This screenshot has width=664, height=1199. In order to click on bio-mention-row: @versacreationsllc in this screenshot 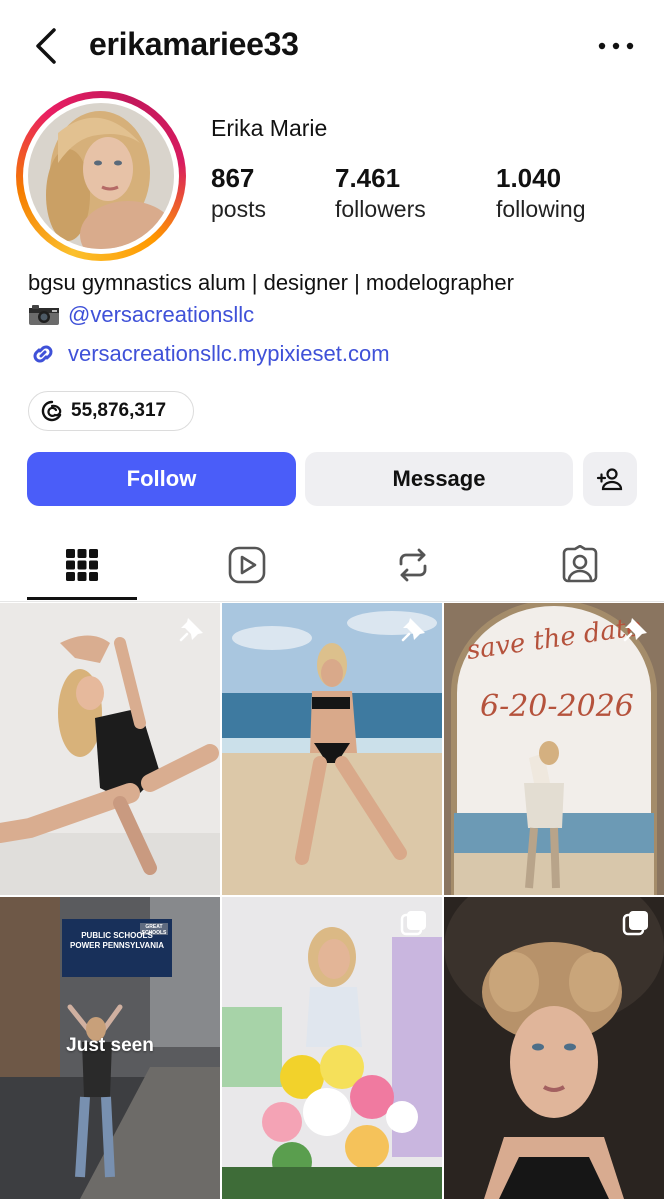, I will do `click(141, 315)`.